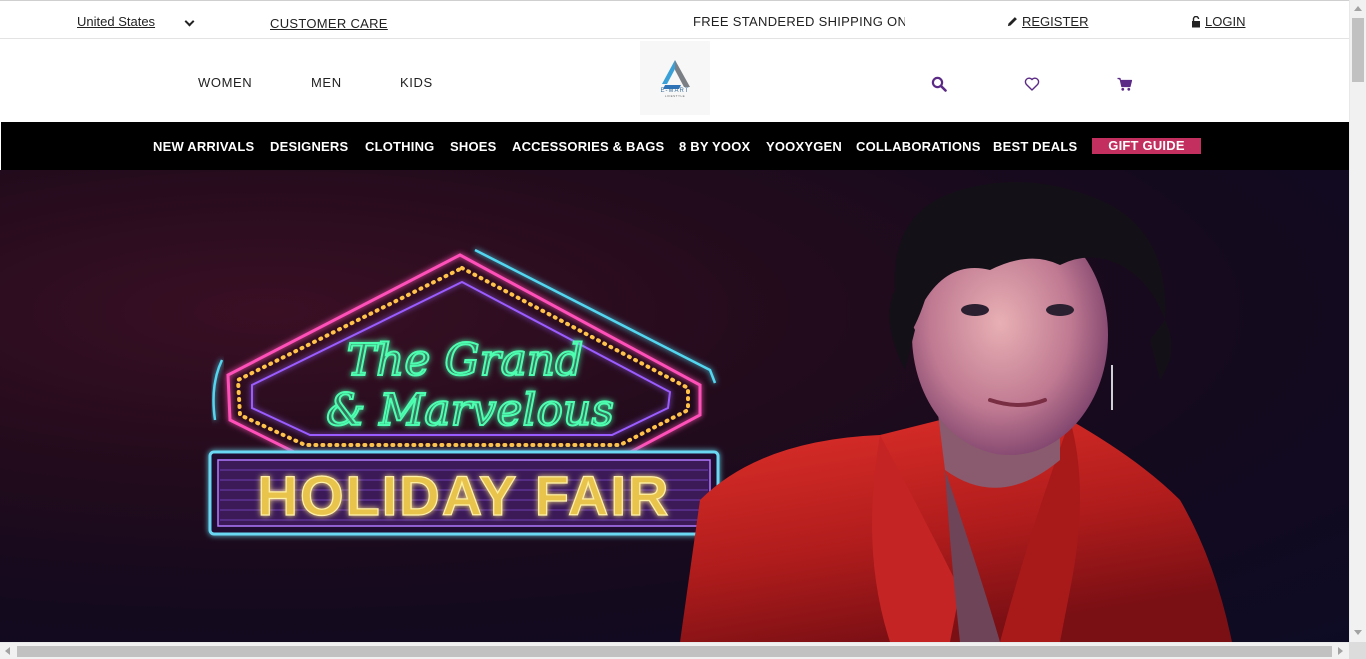  Describe the element at coordinates (799, 21) in the screenshot. I see `shipping-banner: FREE STANDERED SHIPPING ON` at that location.